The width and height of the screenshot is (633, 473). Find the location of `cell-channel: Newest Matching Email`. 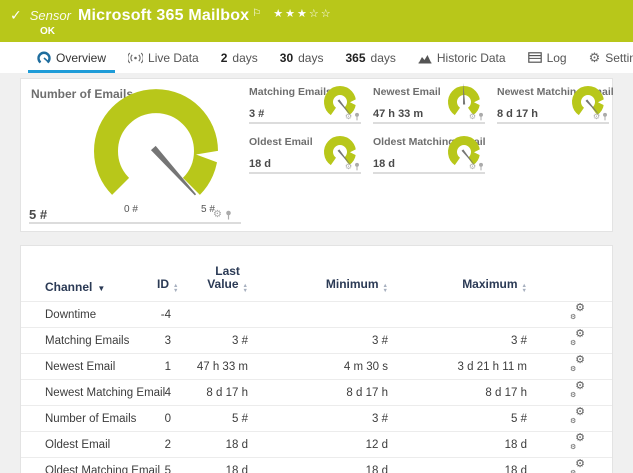

cell-channel: Newest Matching Email is located at coordinates (105, 392).